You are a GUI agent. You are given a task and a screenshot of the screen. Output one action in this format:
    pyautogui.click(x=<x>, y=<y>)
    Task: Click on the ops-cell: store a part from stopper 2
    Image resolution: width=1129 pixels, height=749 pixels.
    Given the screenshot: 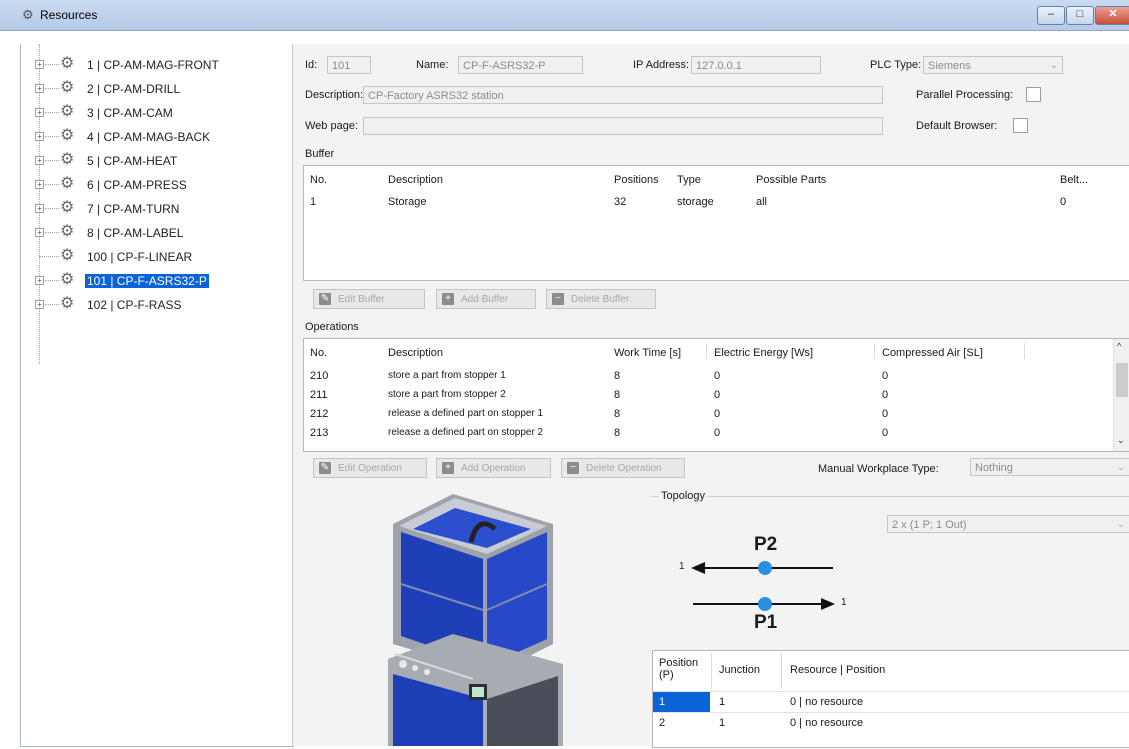 What is the action you would take?
    pyautogui.click(x=447, y=394)
    